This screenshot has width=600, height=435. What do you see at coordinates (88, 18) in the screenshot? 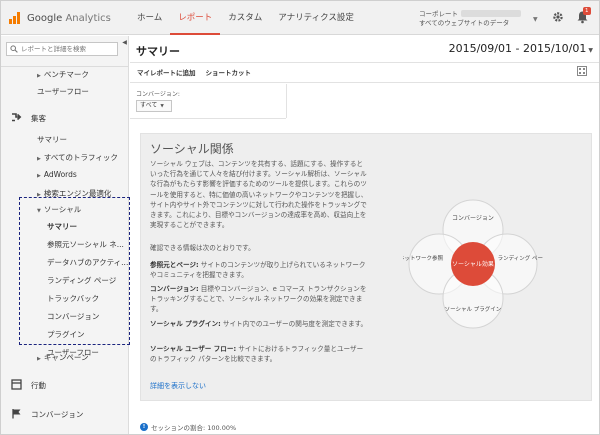
I see `logo-product: Analytics` at bounding box center [88, 18].